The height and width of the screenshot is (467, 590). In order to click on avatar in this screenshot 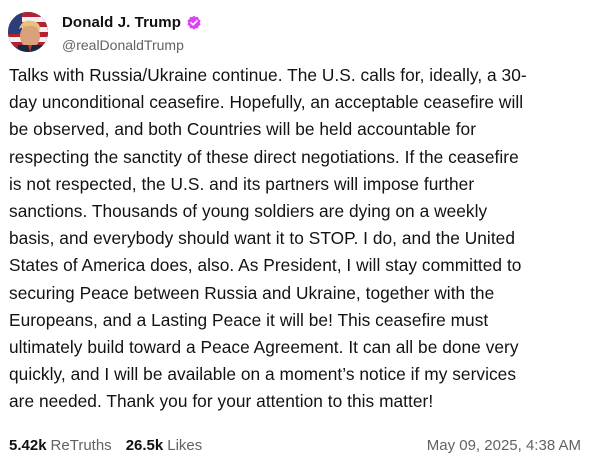, I will do `click(28, 32)`.